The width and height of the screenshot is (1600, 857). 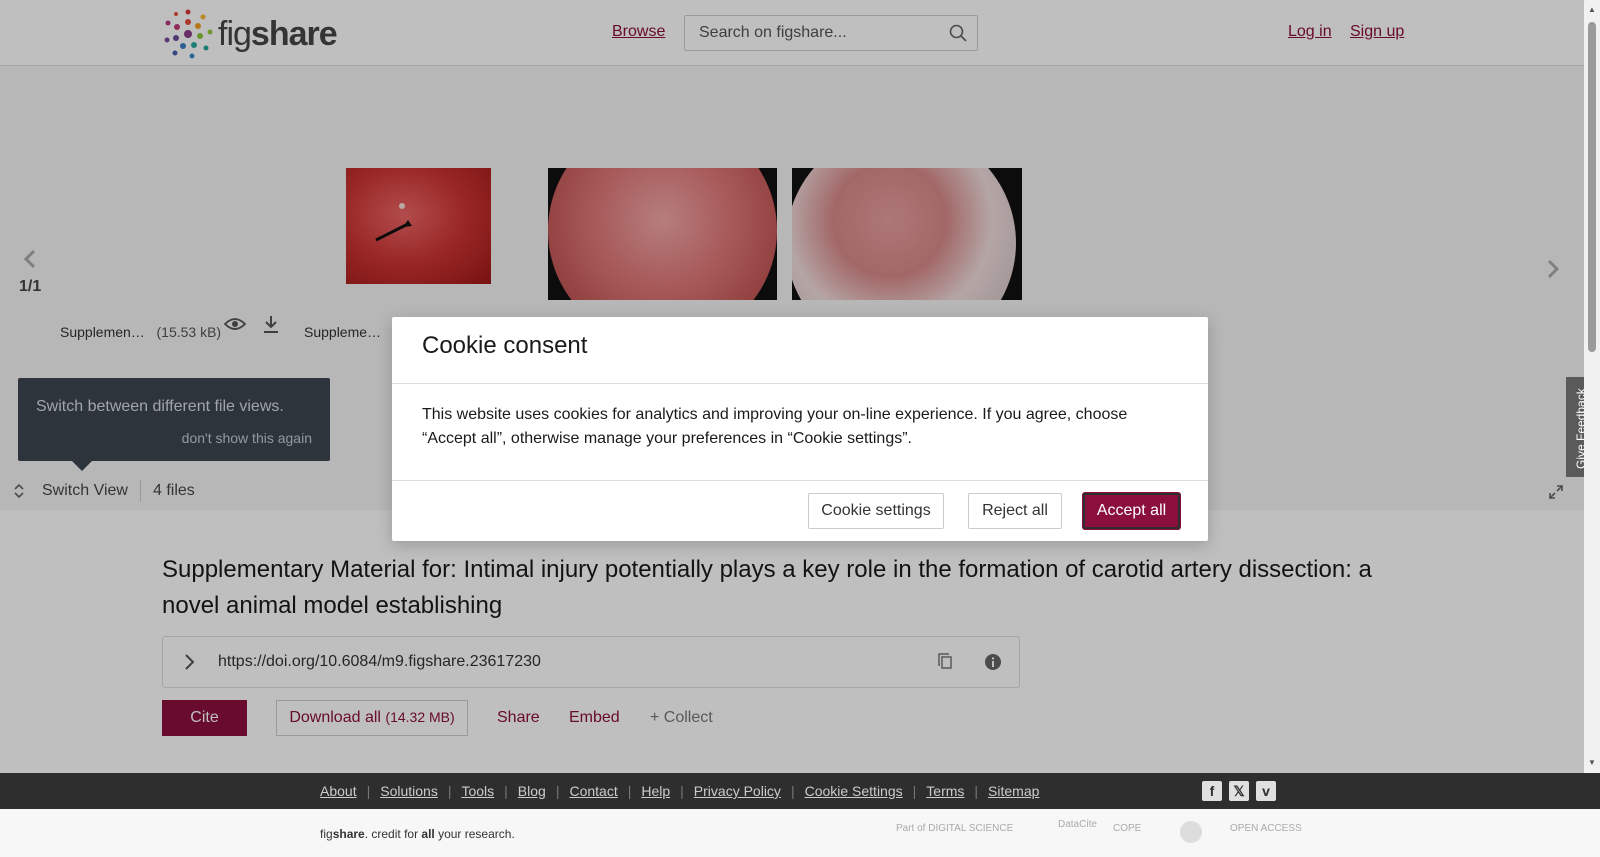 What do you see at coordinates (532, 791) in the screenshot?
I see `footer-link-blog: Blog` at bounding box center [532, 791].